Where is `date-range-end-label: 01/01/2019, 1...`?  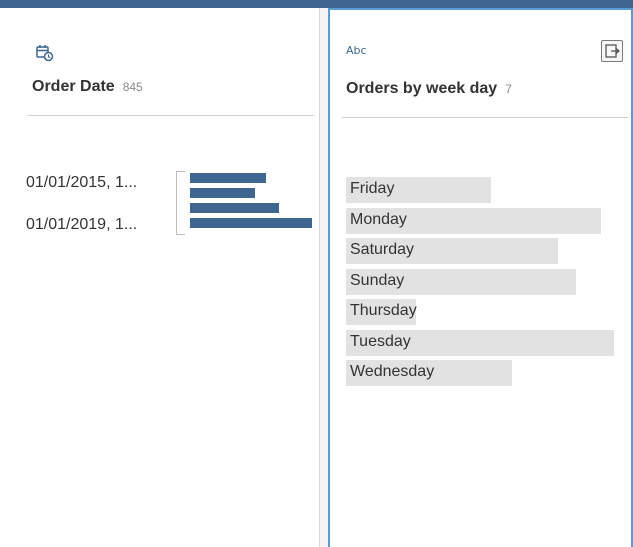
date-range-end-label: 01/01/2019, 1... is located at coordinates (82, 224).